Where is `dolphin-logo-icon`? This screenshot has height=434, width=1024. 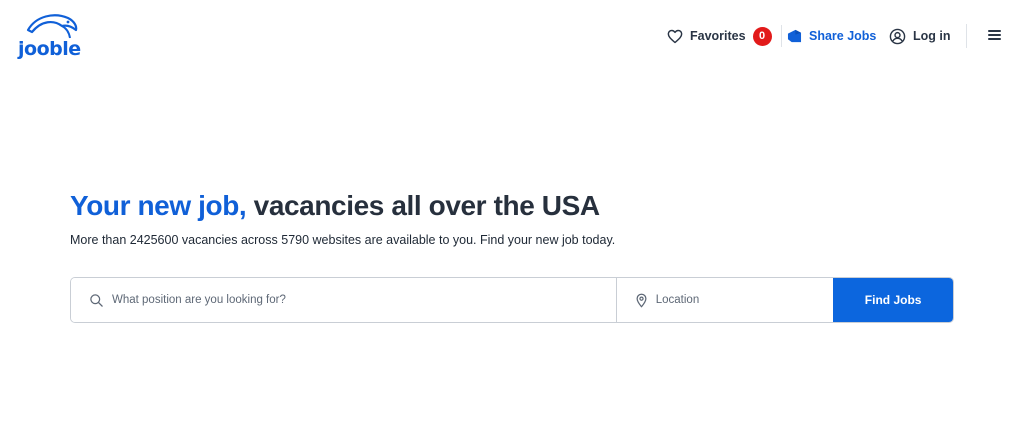 dolphin-logo-icon is located at coordinates (52, 26).